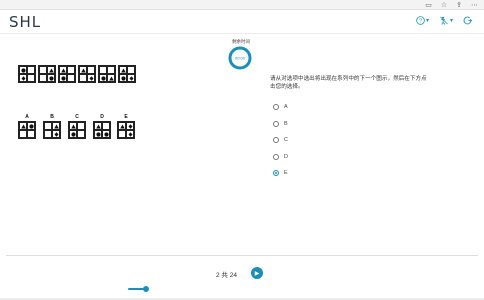  I want to click on option-b: B, so click(280, 124).